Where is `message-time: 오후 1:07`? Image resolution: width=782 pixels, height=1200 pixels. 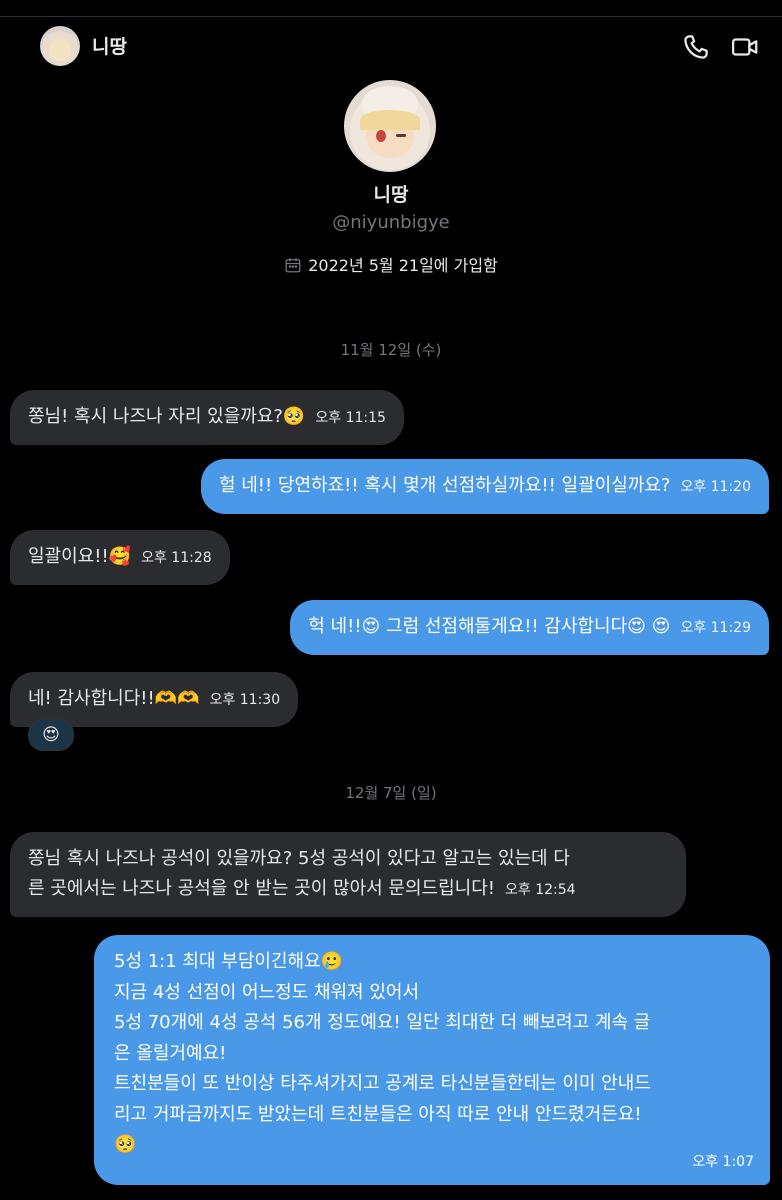 message-time: 오후 1:07 is located at coordinates (723, 1161).